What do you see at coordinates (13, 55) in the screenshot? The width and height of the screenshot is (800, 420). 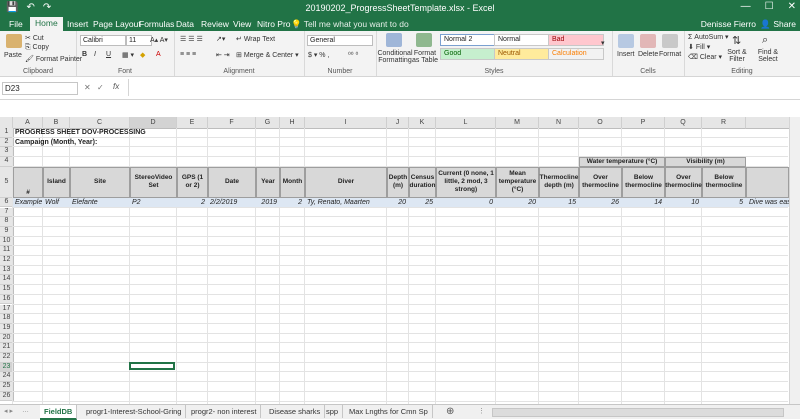 I see `paste-button: Paste` at bounding box center [13, 55].